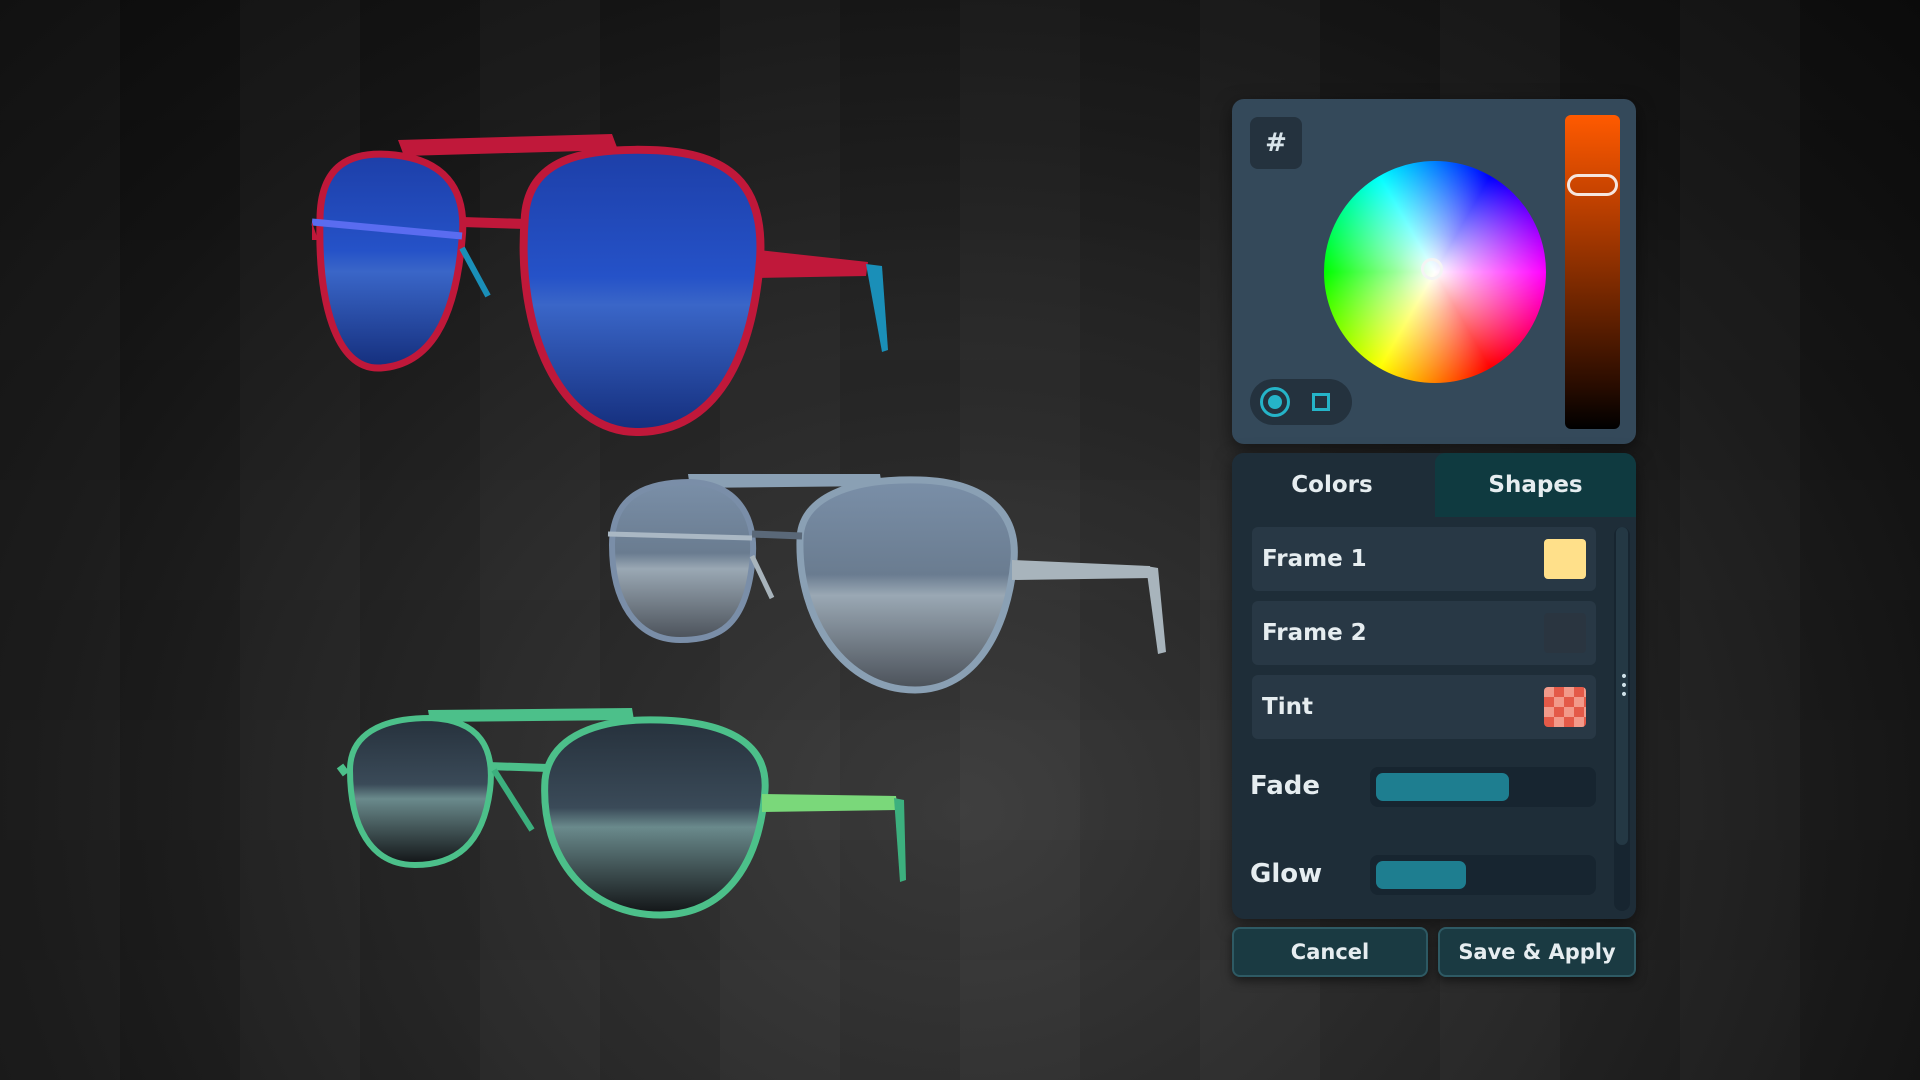 This screenshot has height=1080, width=1920. Describe the element at coordinates (1321, 402) in the screenshot. I see `square-shape-icon` at that location.